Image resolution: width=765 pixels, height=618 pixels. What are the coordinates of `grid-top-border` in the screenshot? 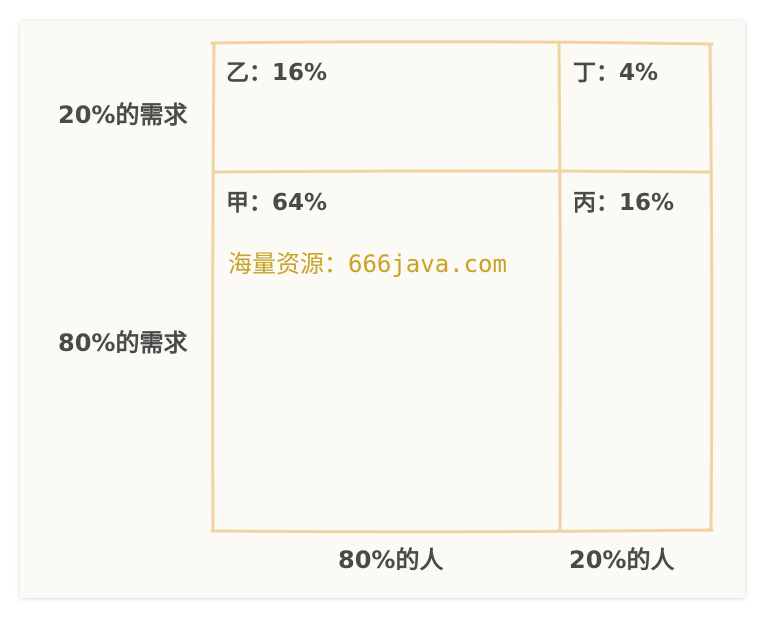 It's located at (462, 43).